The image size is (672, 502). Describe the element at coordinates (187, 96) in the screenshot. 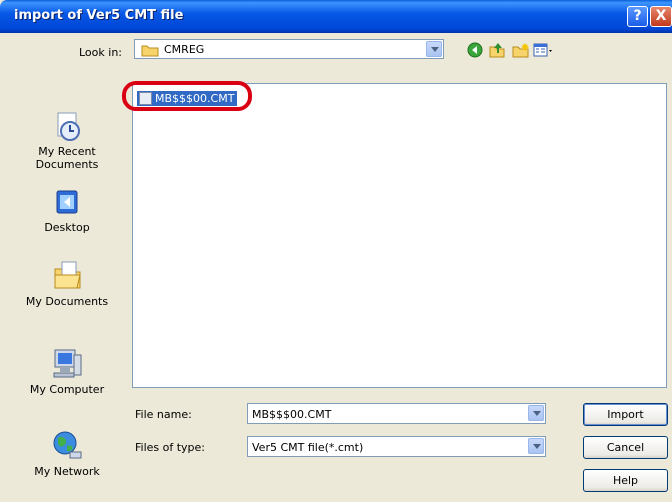

I see `highlight-ring` at that location.